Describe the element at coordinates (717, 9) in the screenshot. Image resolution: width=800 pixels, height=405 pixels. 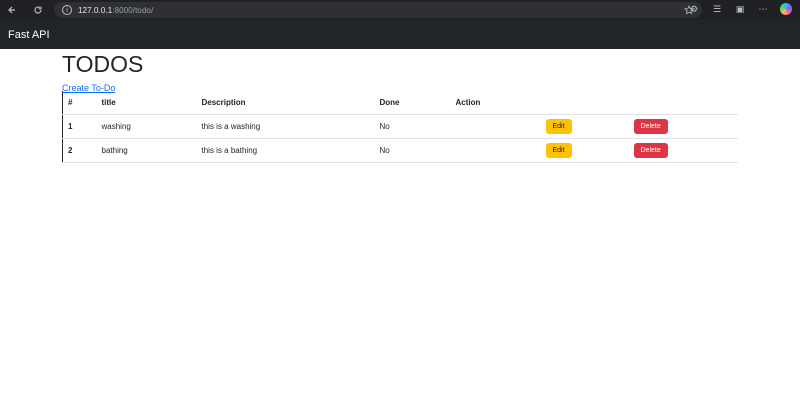
I see `favorites-icon: ☰` at that location.